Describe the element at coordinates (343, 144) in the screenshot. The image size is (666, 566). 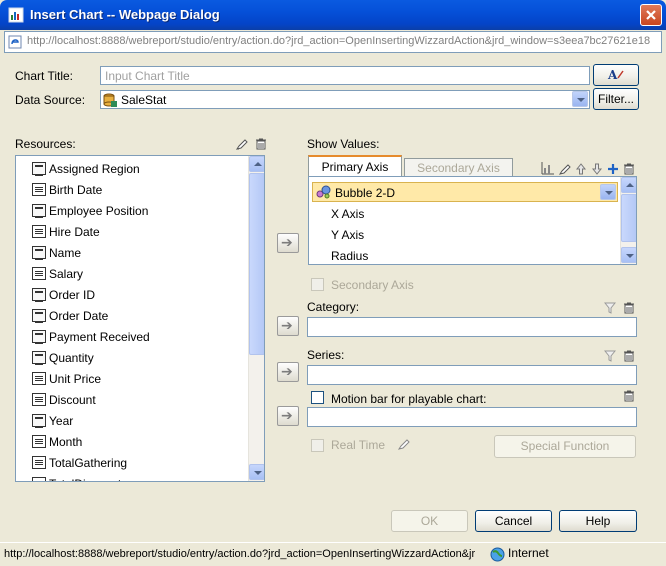
I see `show-values-label: Show Values:` at that location.